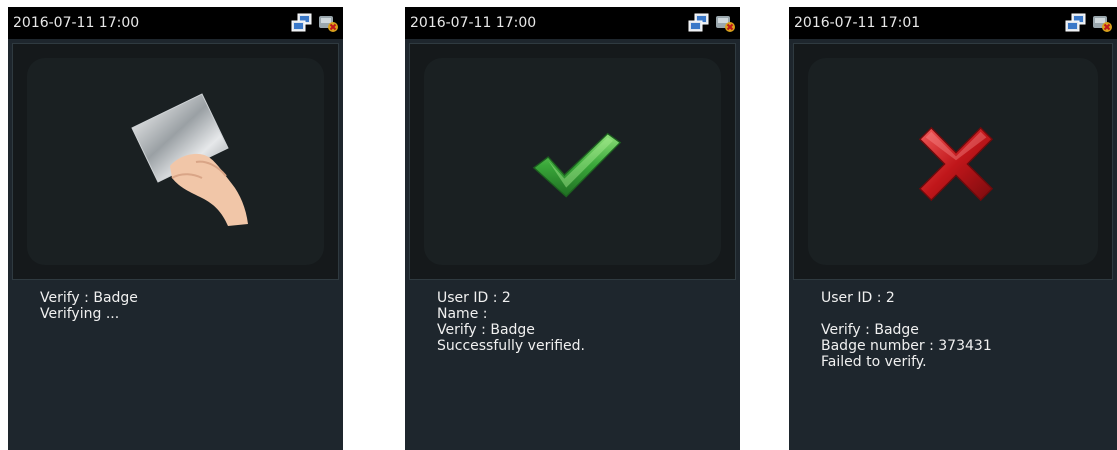 This screenshot has width=1117, height=450. What do you see at coordinates (511, 346) in the screenshot?
I see `message-line: Successfully verified.` at bounding box center [511, 346].